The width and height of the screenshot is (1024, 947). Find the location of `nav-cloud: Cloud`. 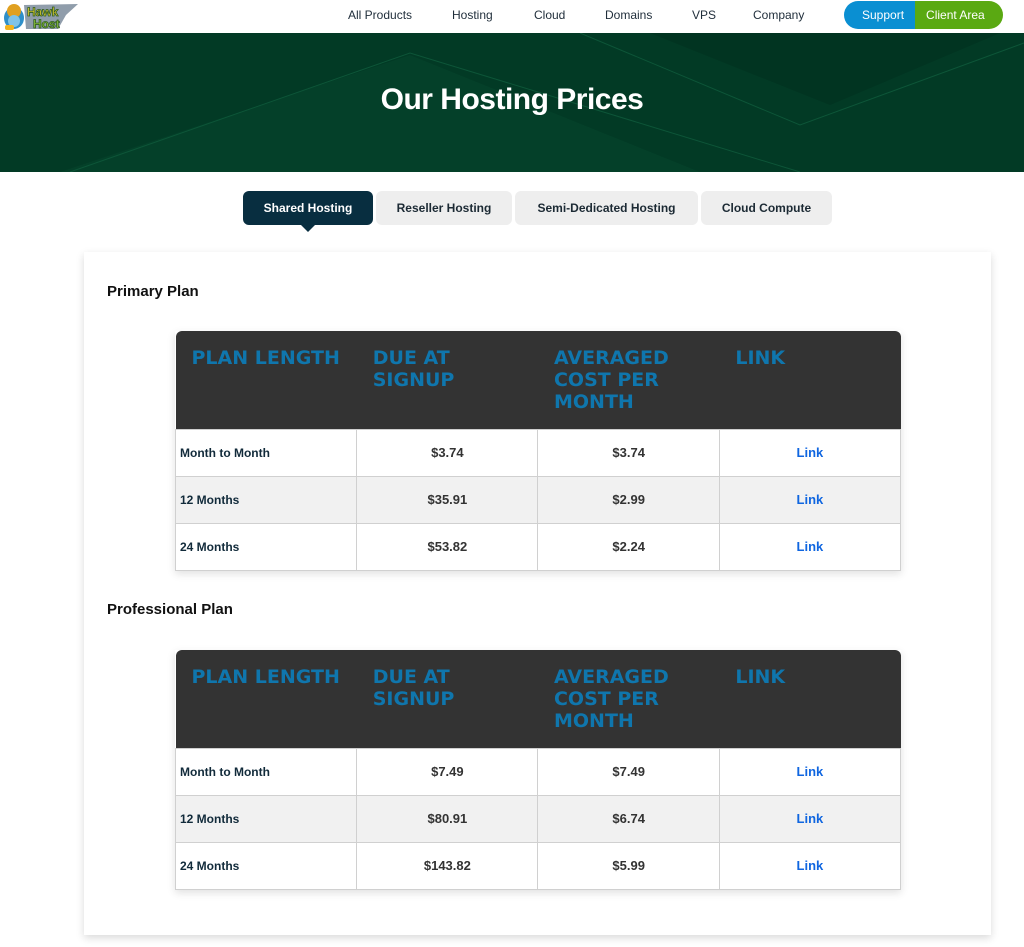

nav-cloud: Cloud is located at coordinates (549, 15).